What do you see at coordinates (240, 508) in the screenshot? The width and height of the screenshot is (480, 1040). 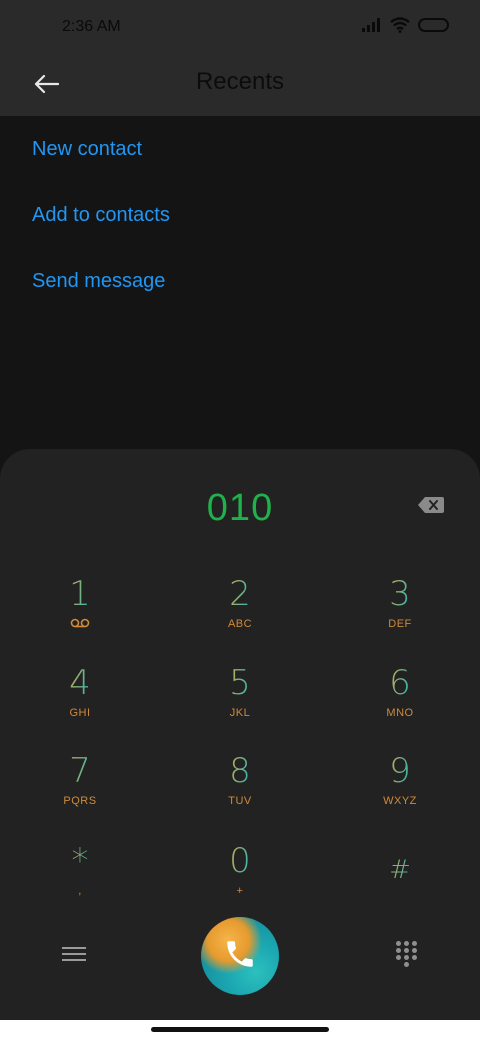 I see `dialed-number: 010` at bounding box center [240, 508].